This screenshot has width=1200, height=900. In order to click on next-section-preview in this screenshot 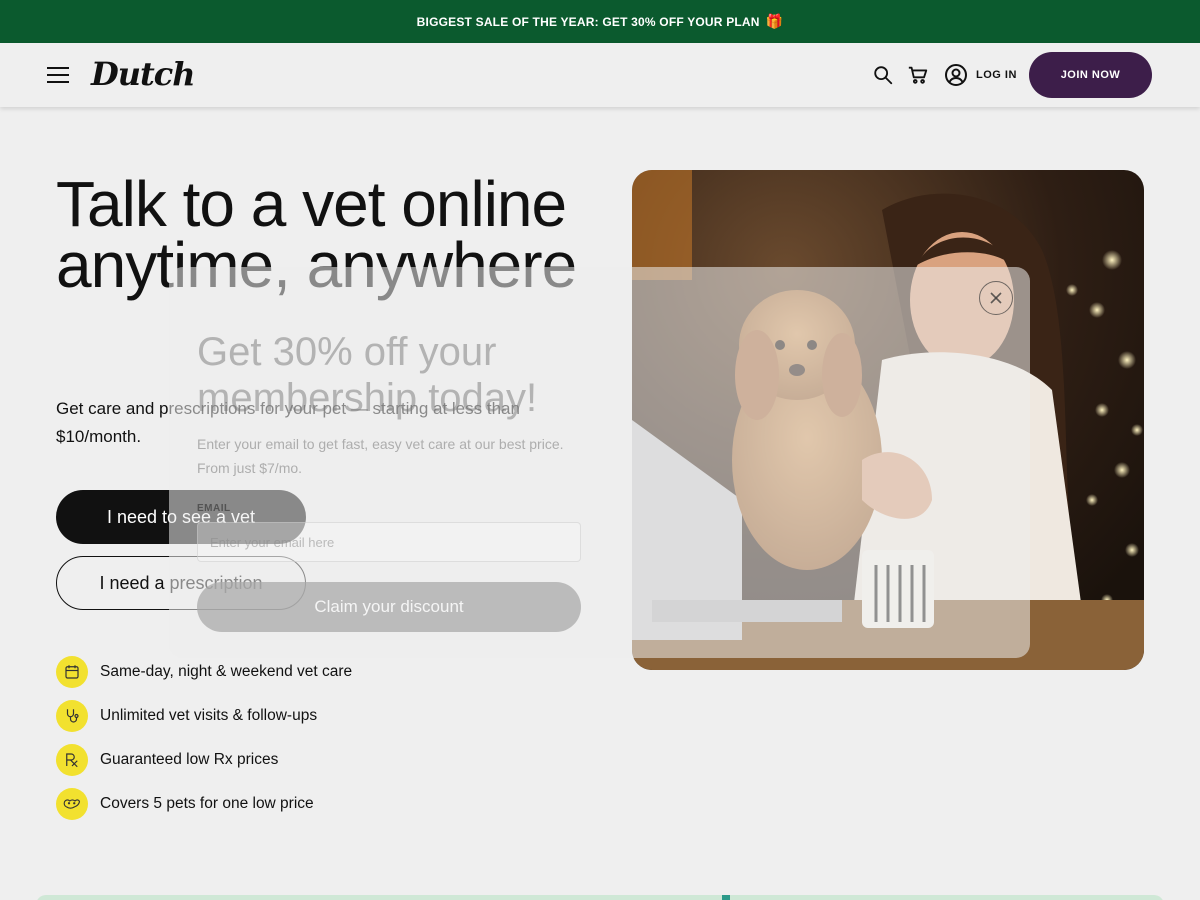, I will do `click(600, 897)`.